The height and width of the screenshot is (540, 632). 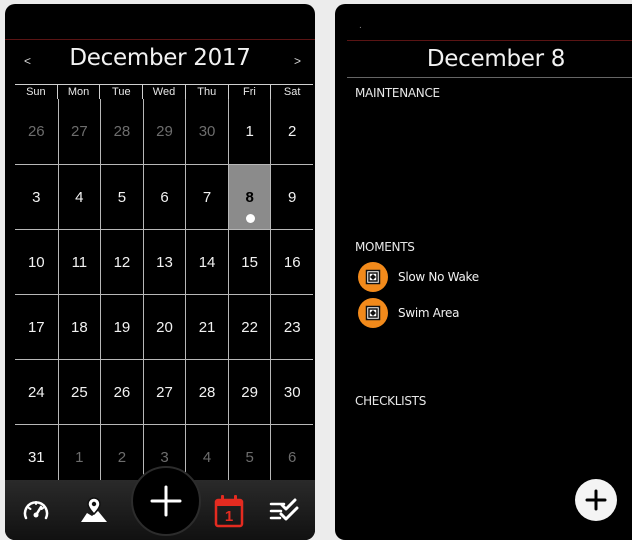 I want to click on day-header: December 8, so click(x=489, y=59).